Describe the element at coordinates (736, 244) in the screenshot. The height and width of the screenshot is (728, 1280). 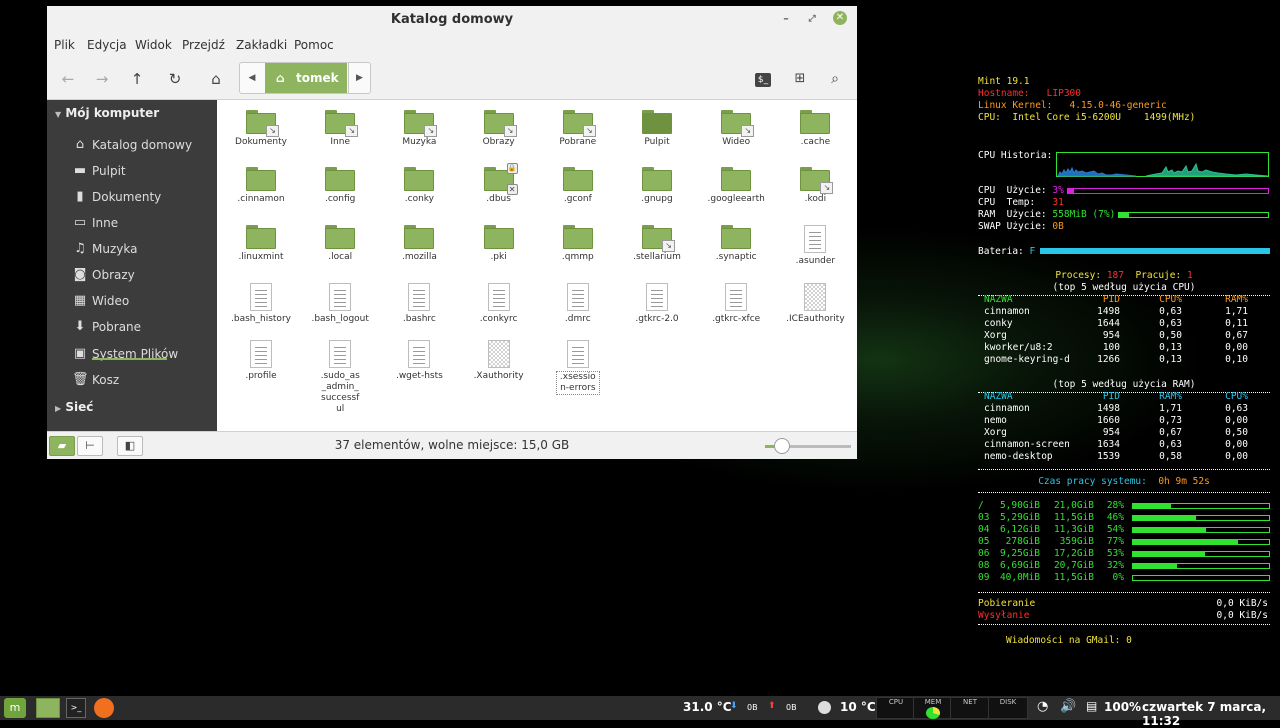
I see `file-item: .synaptic` at that location.